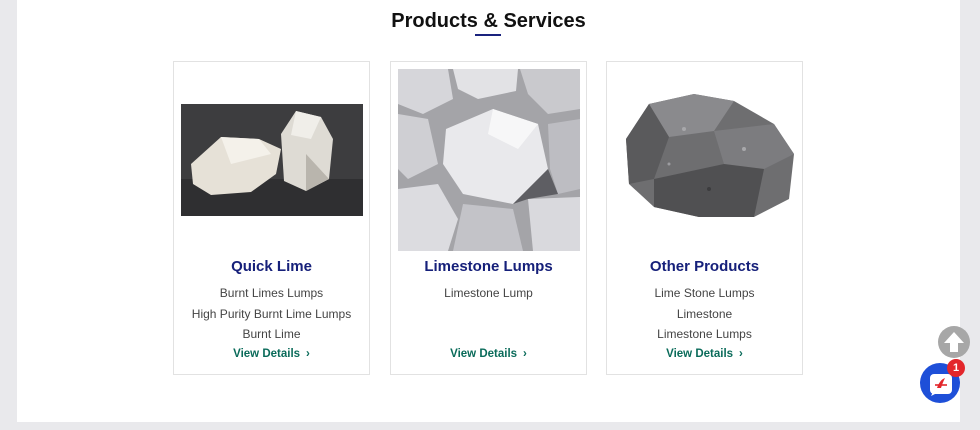 The height and width of the screenshot is (430, 980). I want to click on card-title: Other Products, so click(704, 266).